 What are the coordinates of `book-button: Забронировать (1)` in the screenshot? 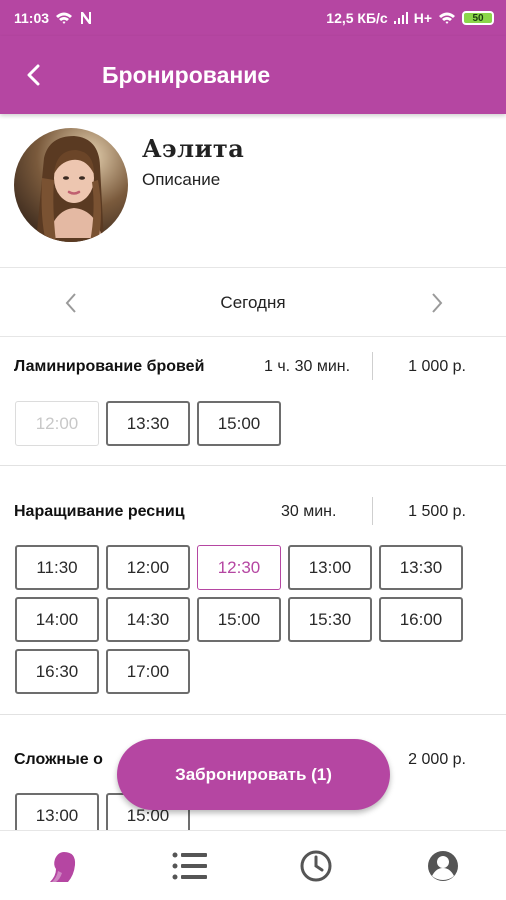 It's located at (253, 774).